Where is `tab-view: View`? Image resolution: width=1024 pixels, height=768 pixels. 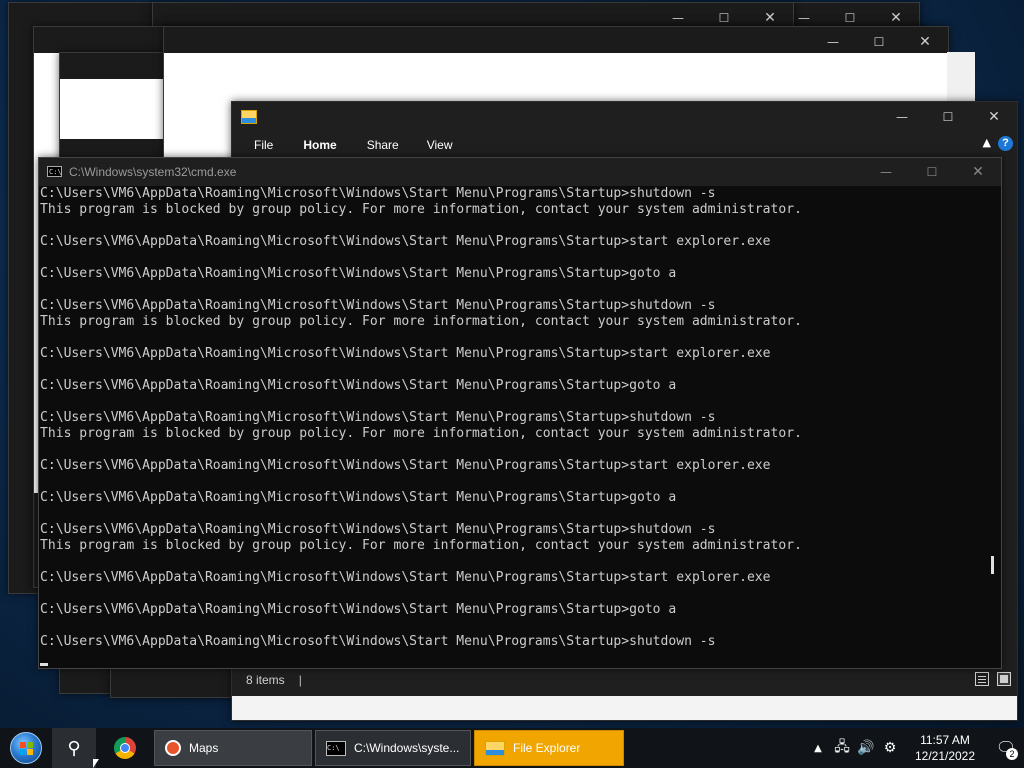
tab-view: View is located at coordinates (440, 145).